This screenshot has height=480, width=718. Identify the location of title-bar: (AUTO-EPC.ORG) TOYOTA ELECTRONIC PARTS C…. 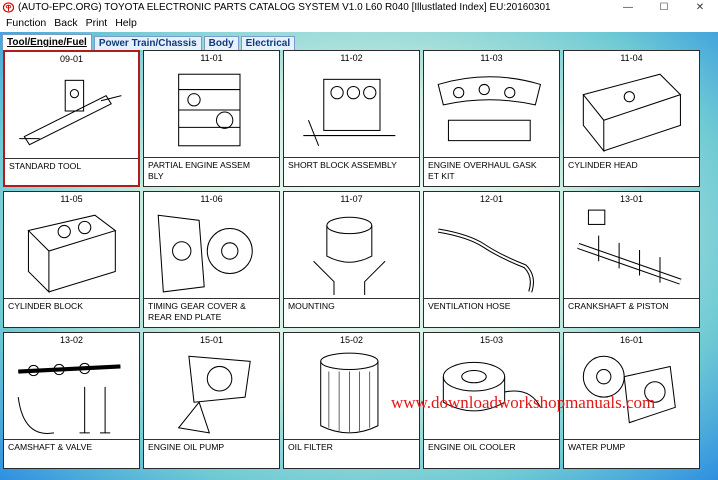
(359, 7).